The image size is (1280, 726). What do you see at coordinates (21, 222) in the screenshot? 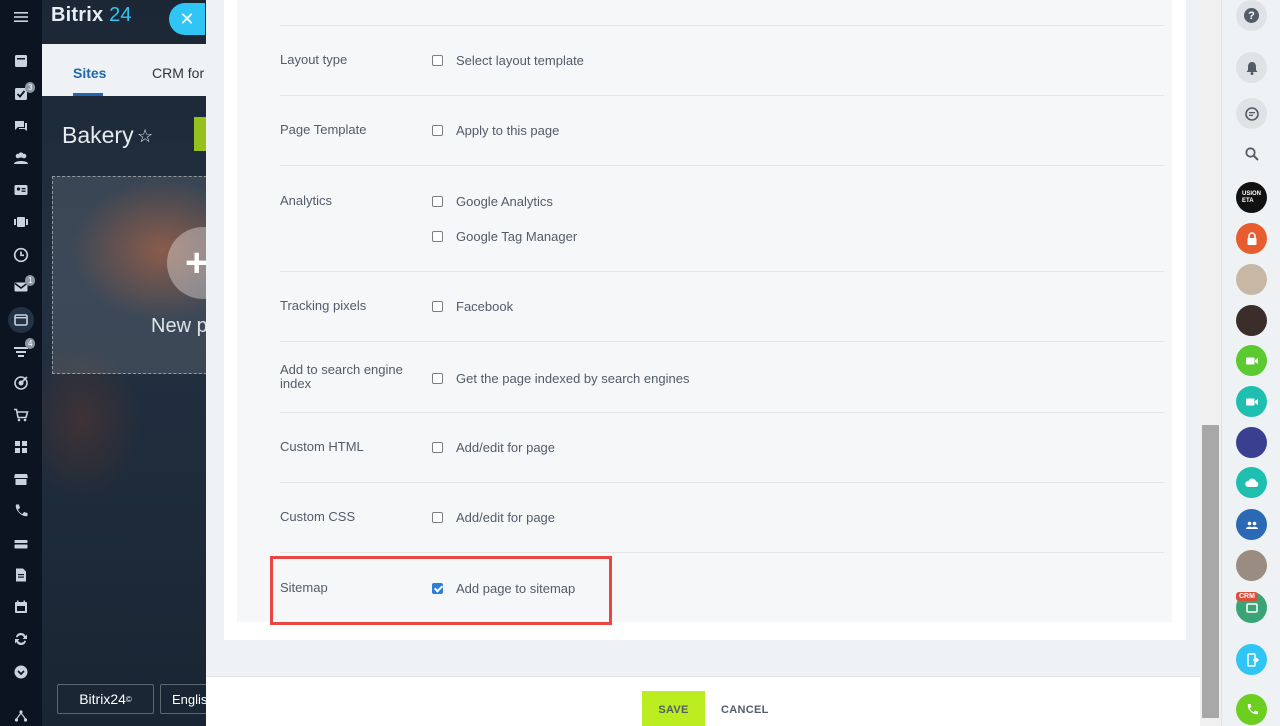
I see `sales-icon` at bounding box center [21, 222].